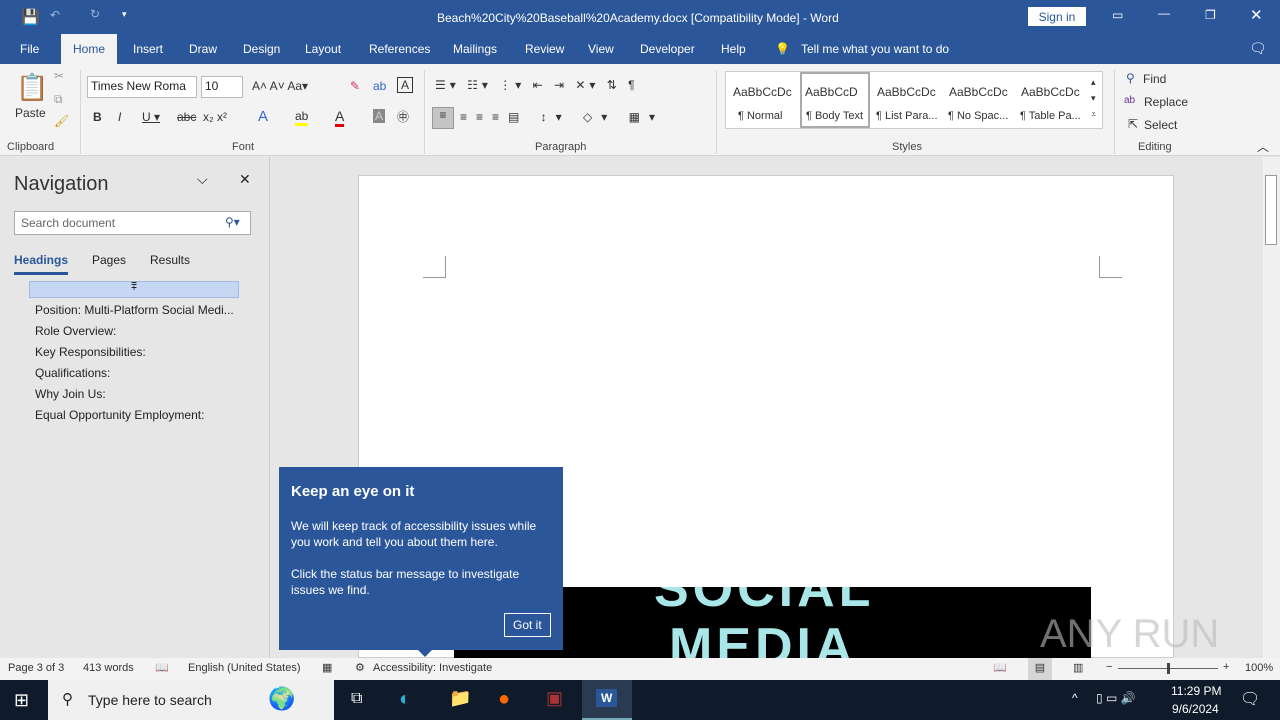 The height and width of the screenshot is (720, 1280). Describe the element at coordinates (1271, 210) in the screenshot. I see `scroll-thumb` at that location.